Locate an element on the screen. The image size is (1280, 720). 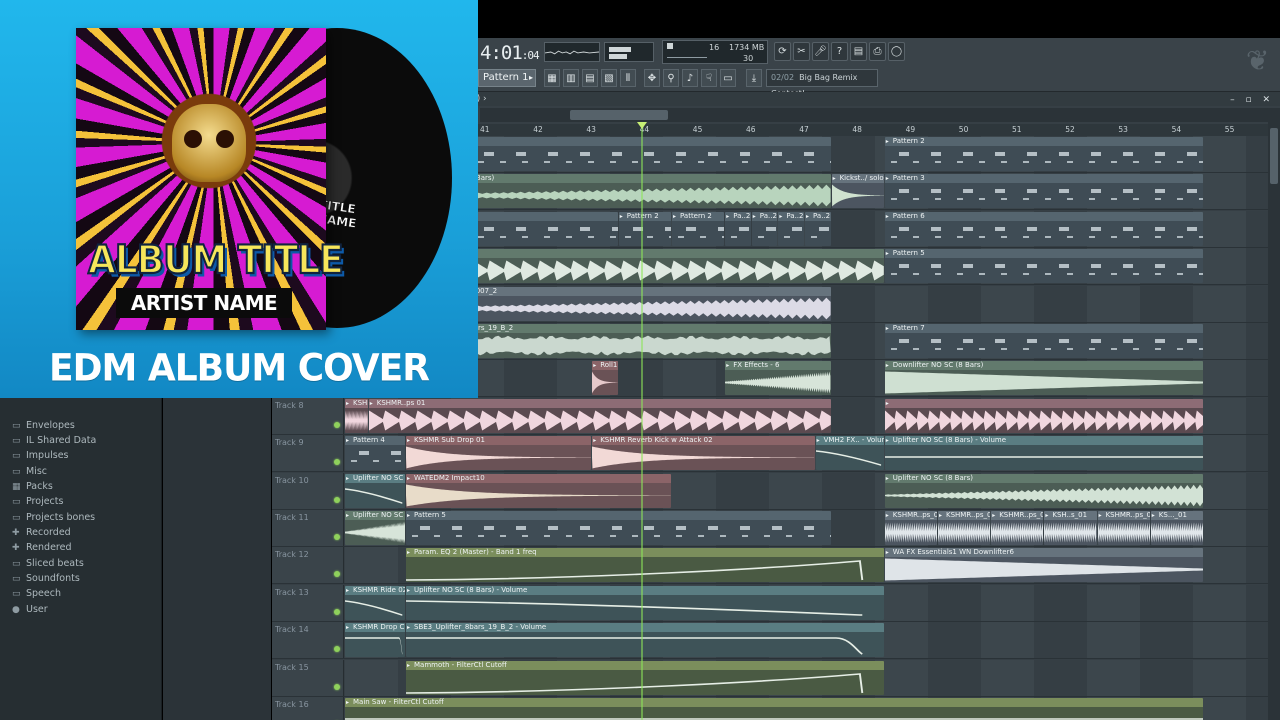
help-icon: ? is located at coordinates (839, 51).